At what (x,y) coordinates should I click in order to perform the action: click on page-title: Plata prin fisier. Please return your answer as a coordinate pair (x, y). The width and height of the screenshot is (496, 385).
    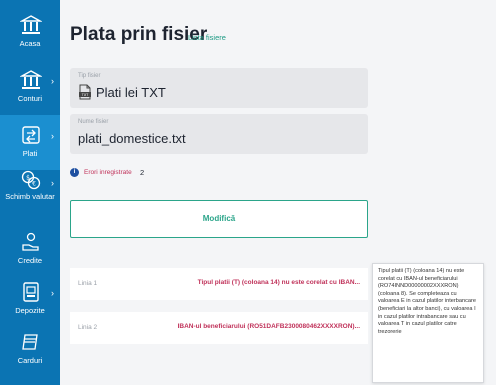
    Looking at the image, I should click on (139, 34).